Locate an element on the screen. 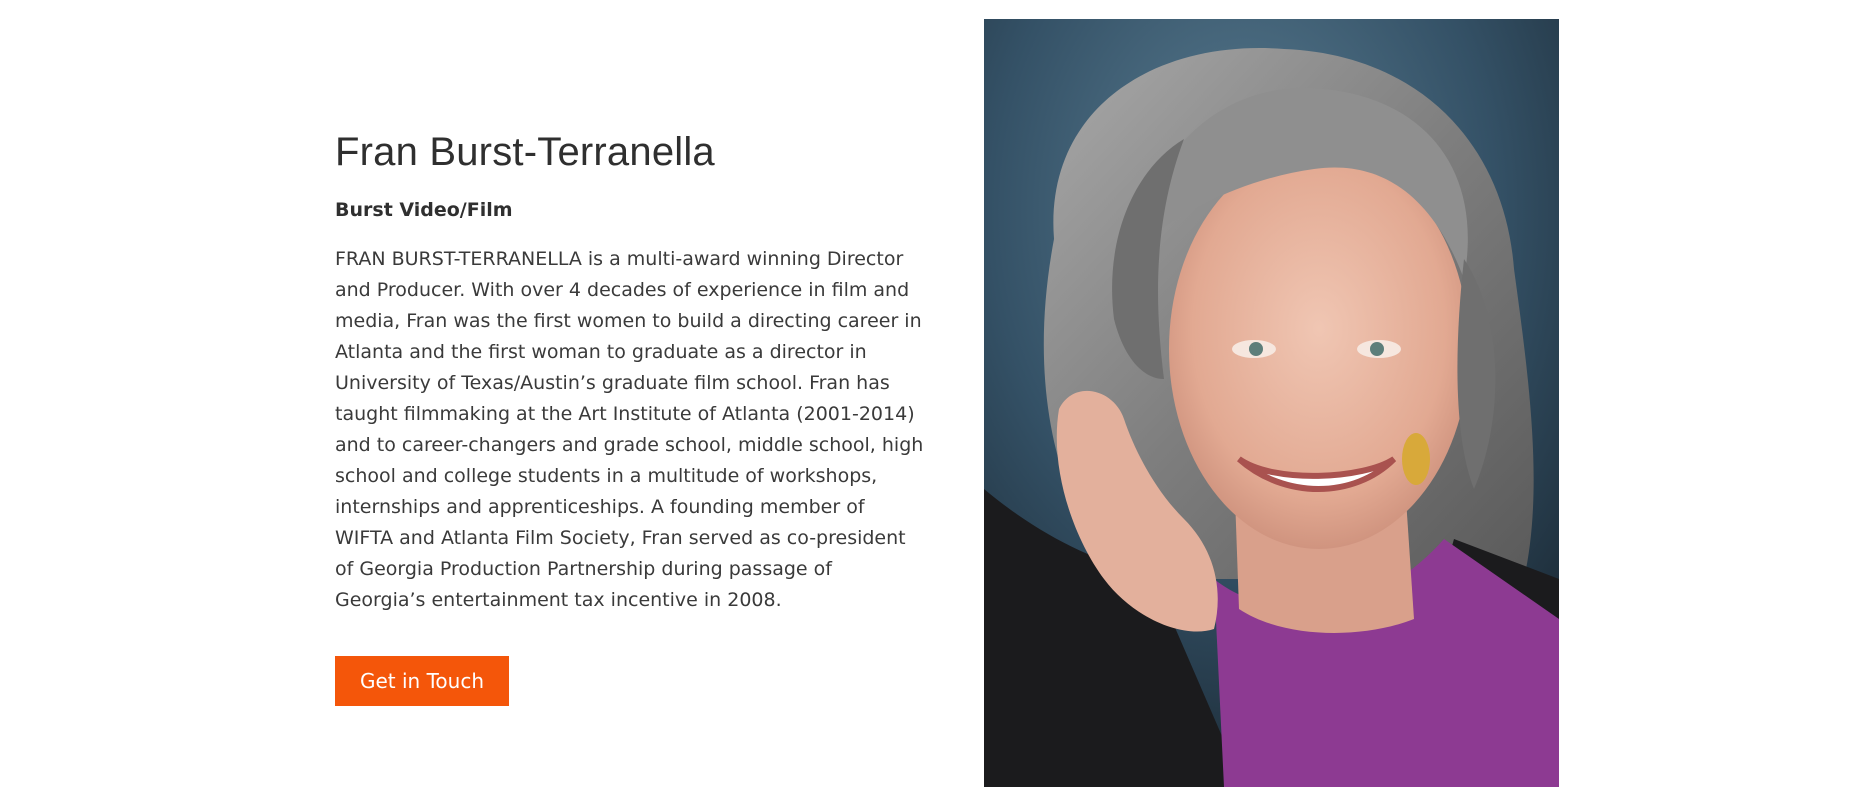 The height and width of the screenshot is (787, 1873). profile-name: Fran Burst-Terranella is located at coordinates (525, 152).